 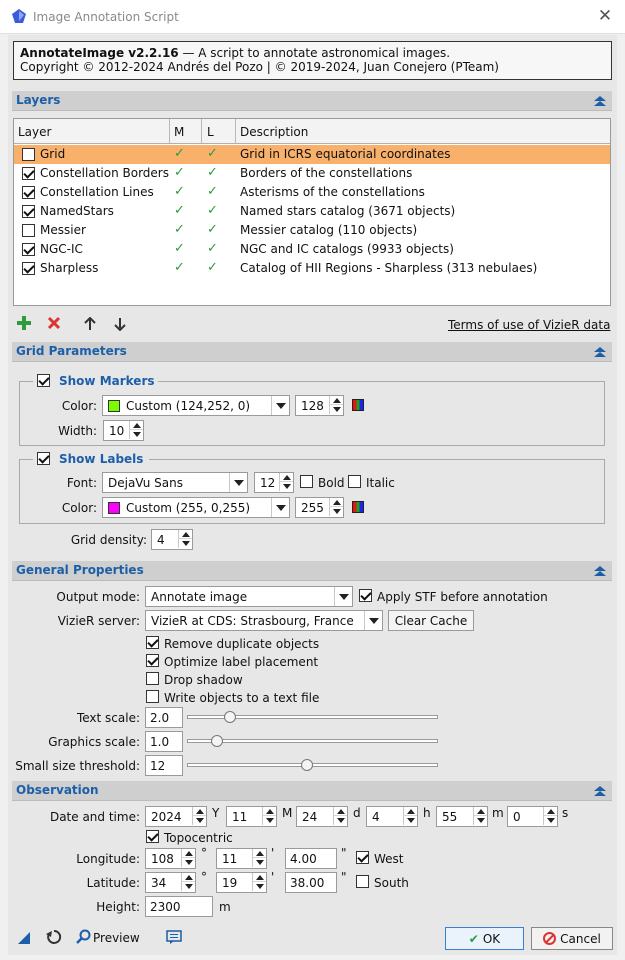 I want to click on longitude-minutes-spinbox: 11, so click(x=241, y=858).